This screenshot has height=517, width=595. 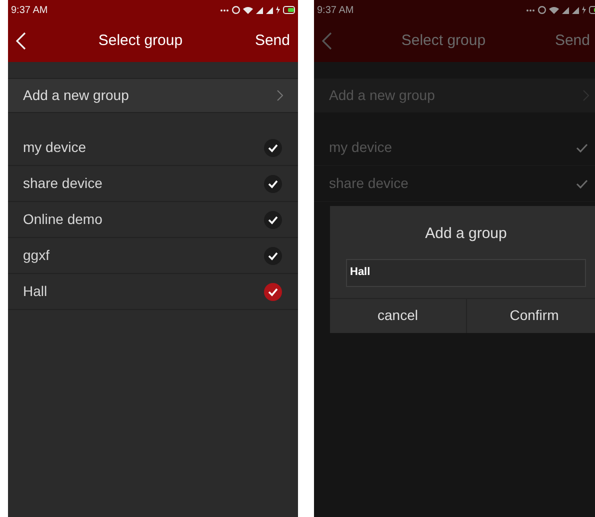 I want to click on group-name-field: Hall, so click(x=466, y=272).